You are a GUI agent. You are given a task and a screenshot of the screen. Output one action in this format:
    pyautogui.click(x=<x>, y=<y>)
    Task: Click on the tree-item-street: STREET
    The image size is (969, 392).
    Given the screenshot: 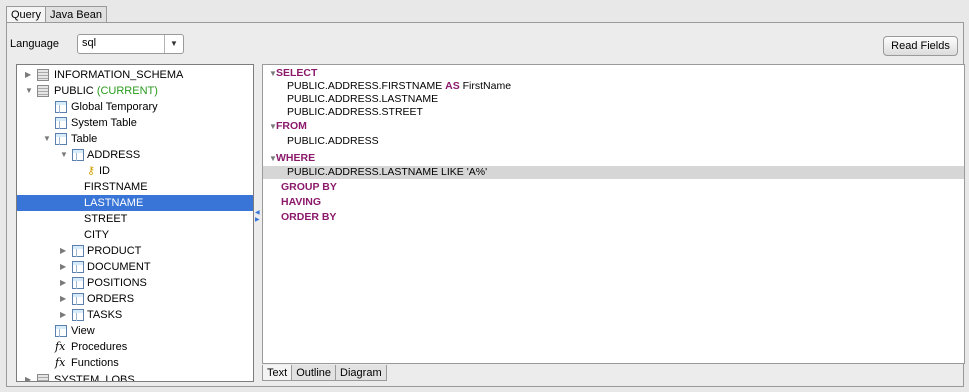 What is the action you would take?
    pyautogui.click(x=135, y=219)
    